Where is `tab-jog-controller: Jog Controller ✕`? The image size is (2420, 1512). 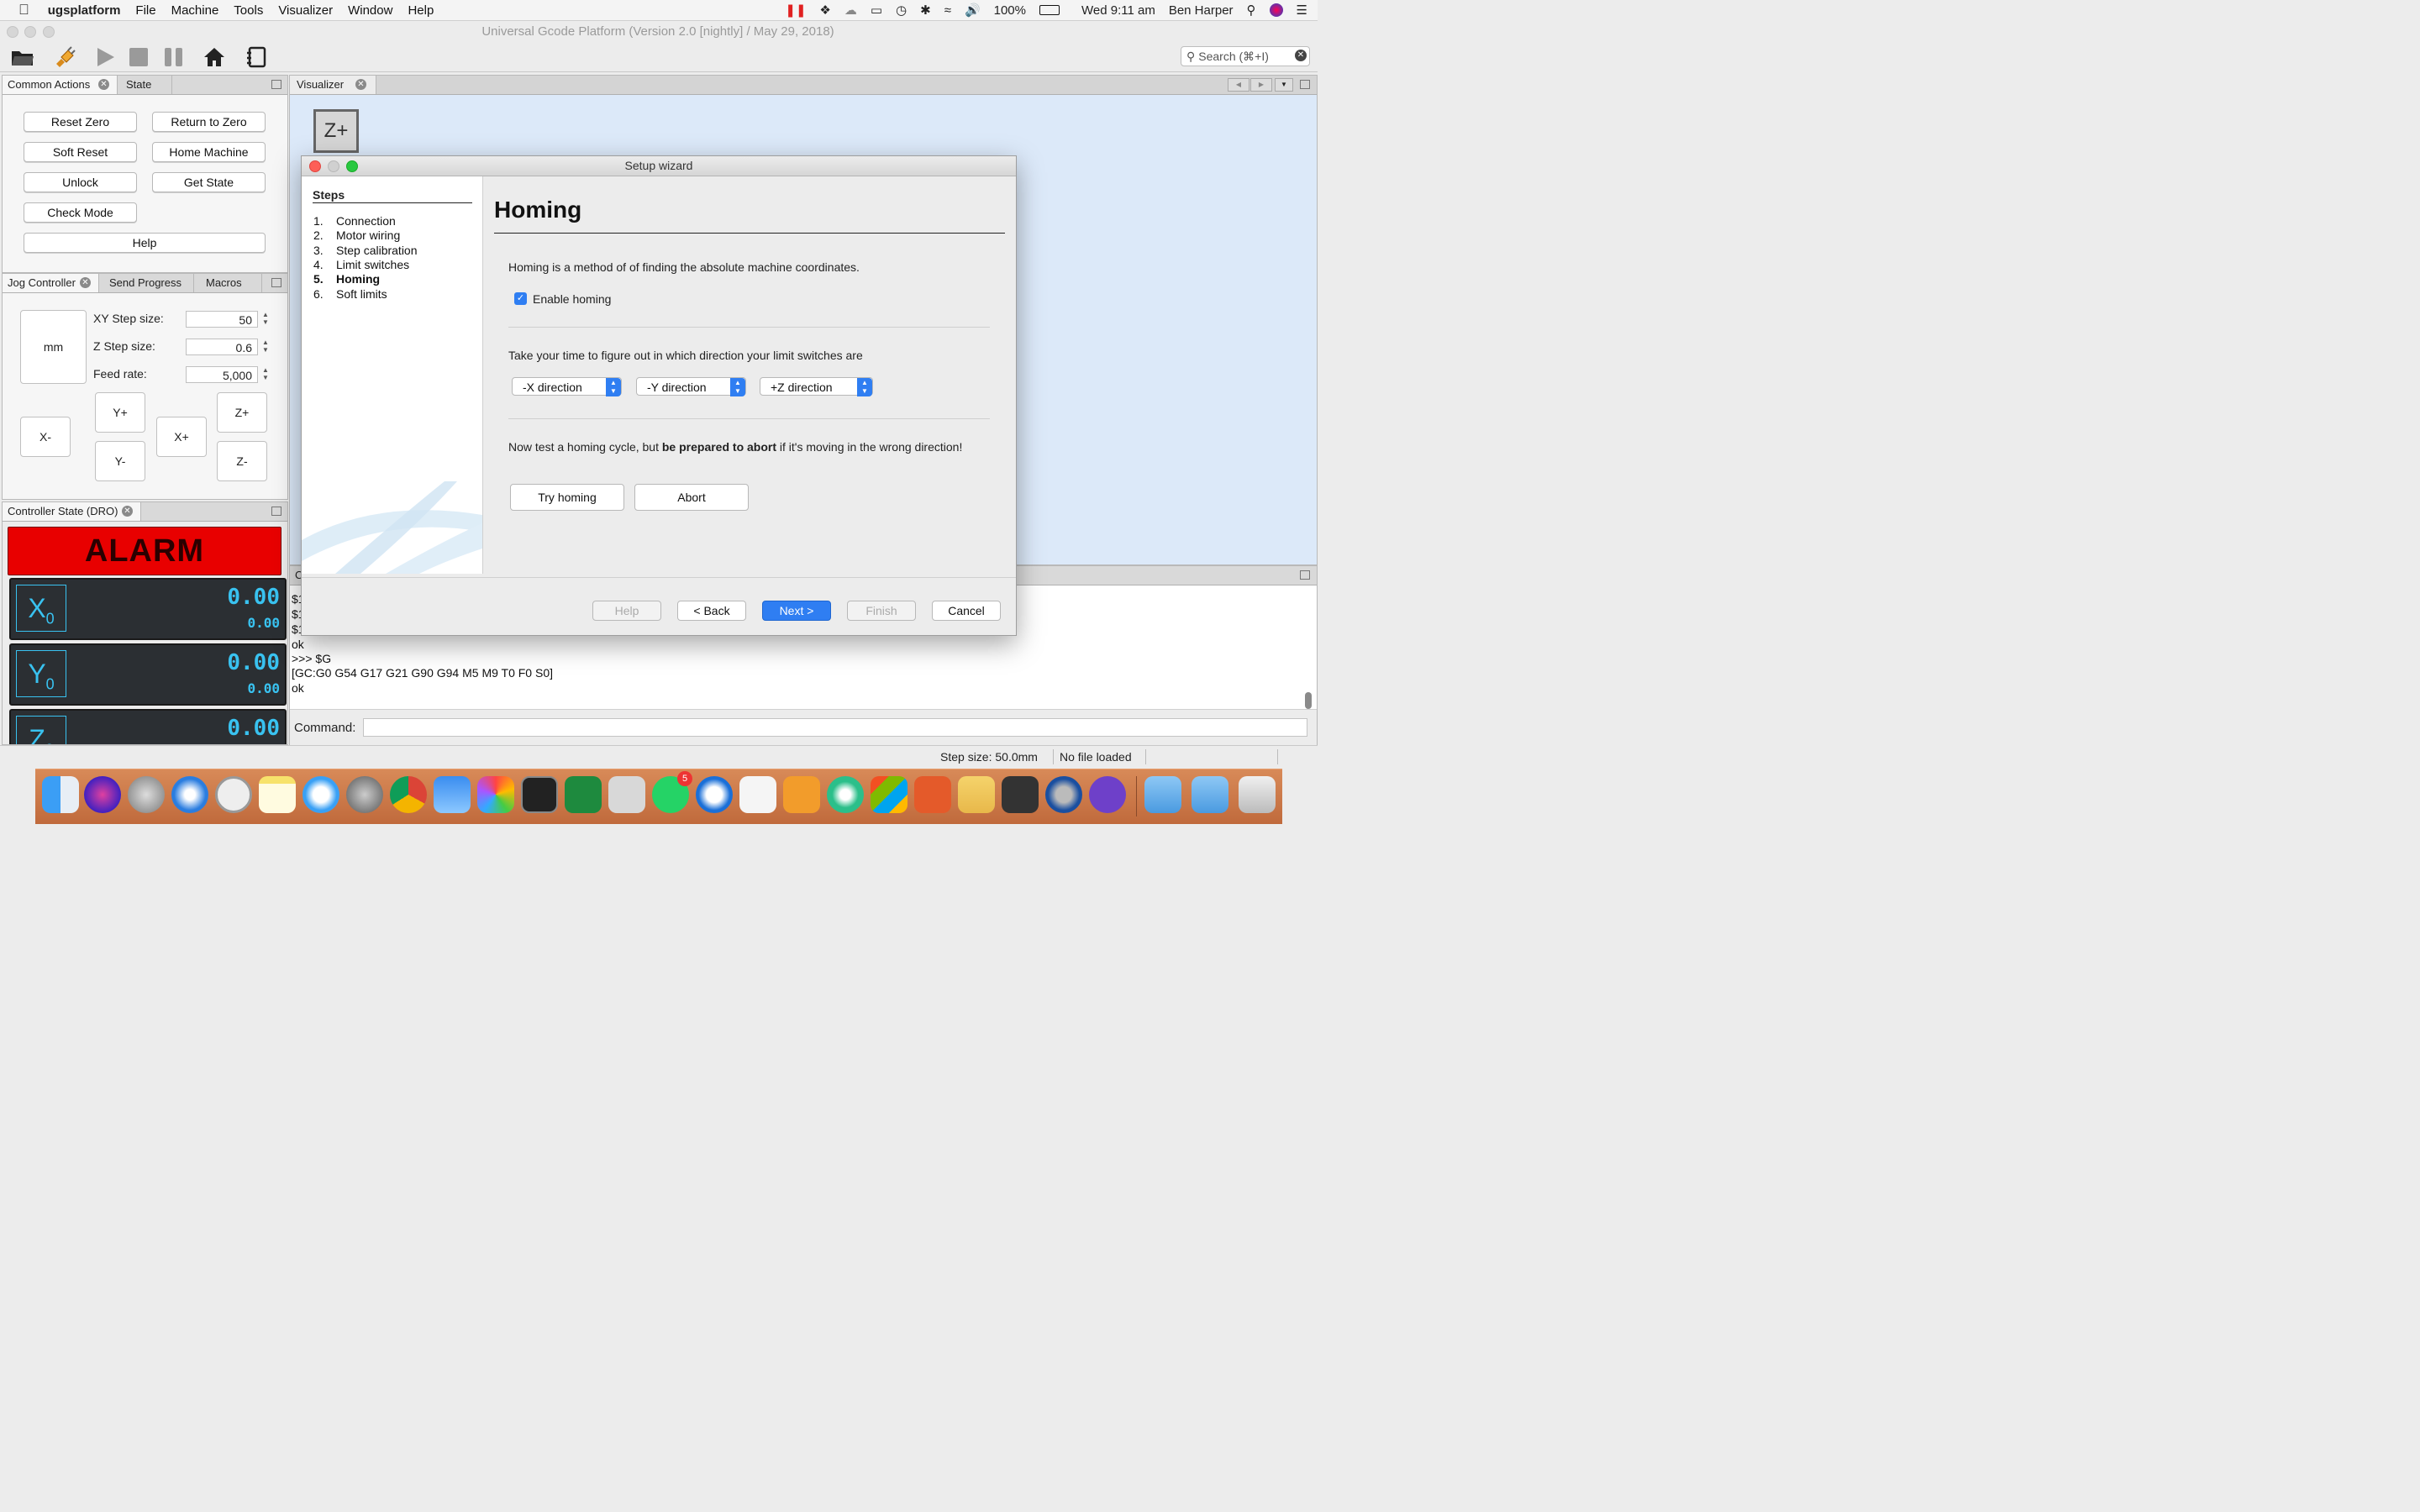
tab-jog-controller: Jog Controller ✕ is located at coordinates (51, 283).